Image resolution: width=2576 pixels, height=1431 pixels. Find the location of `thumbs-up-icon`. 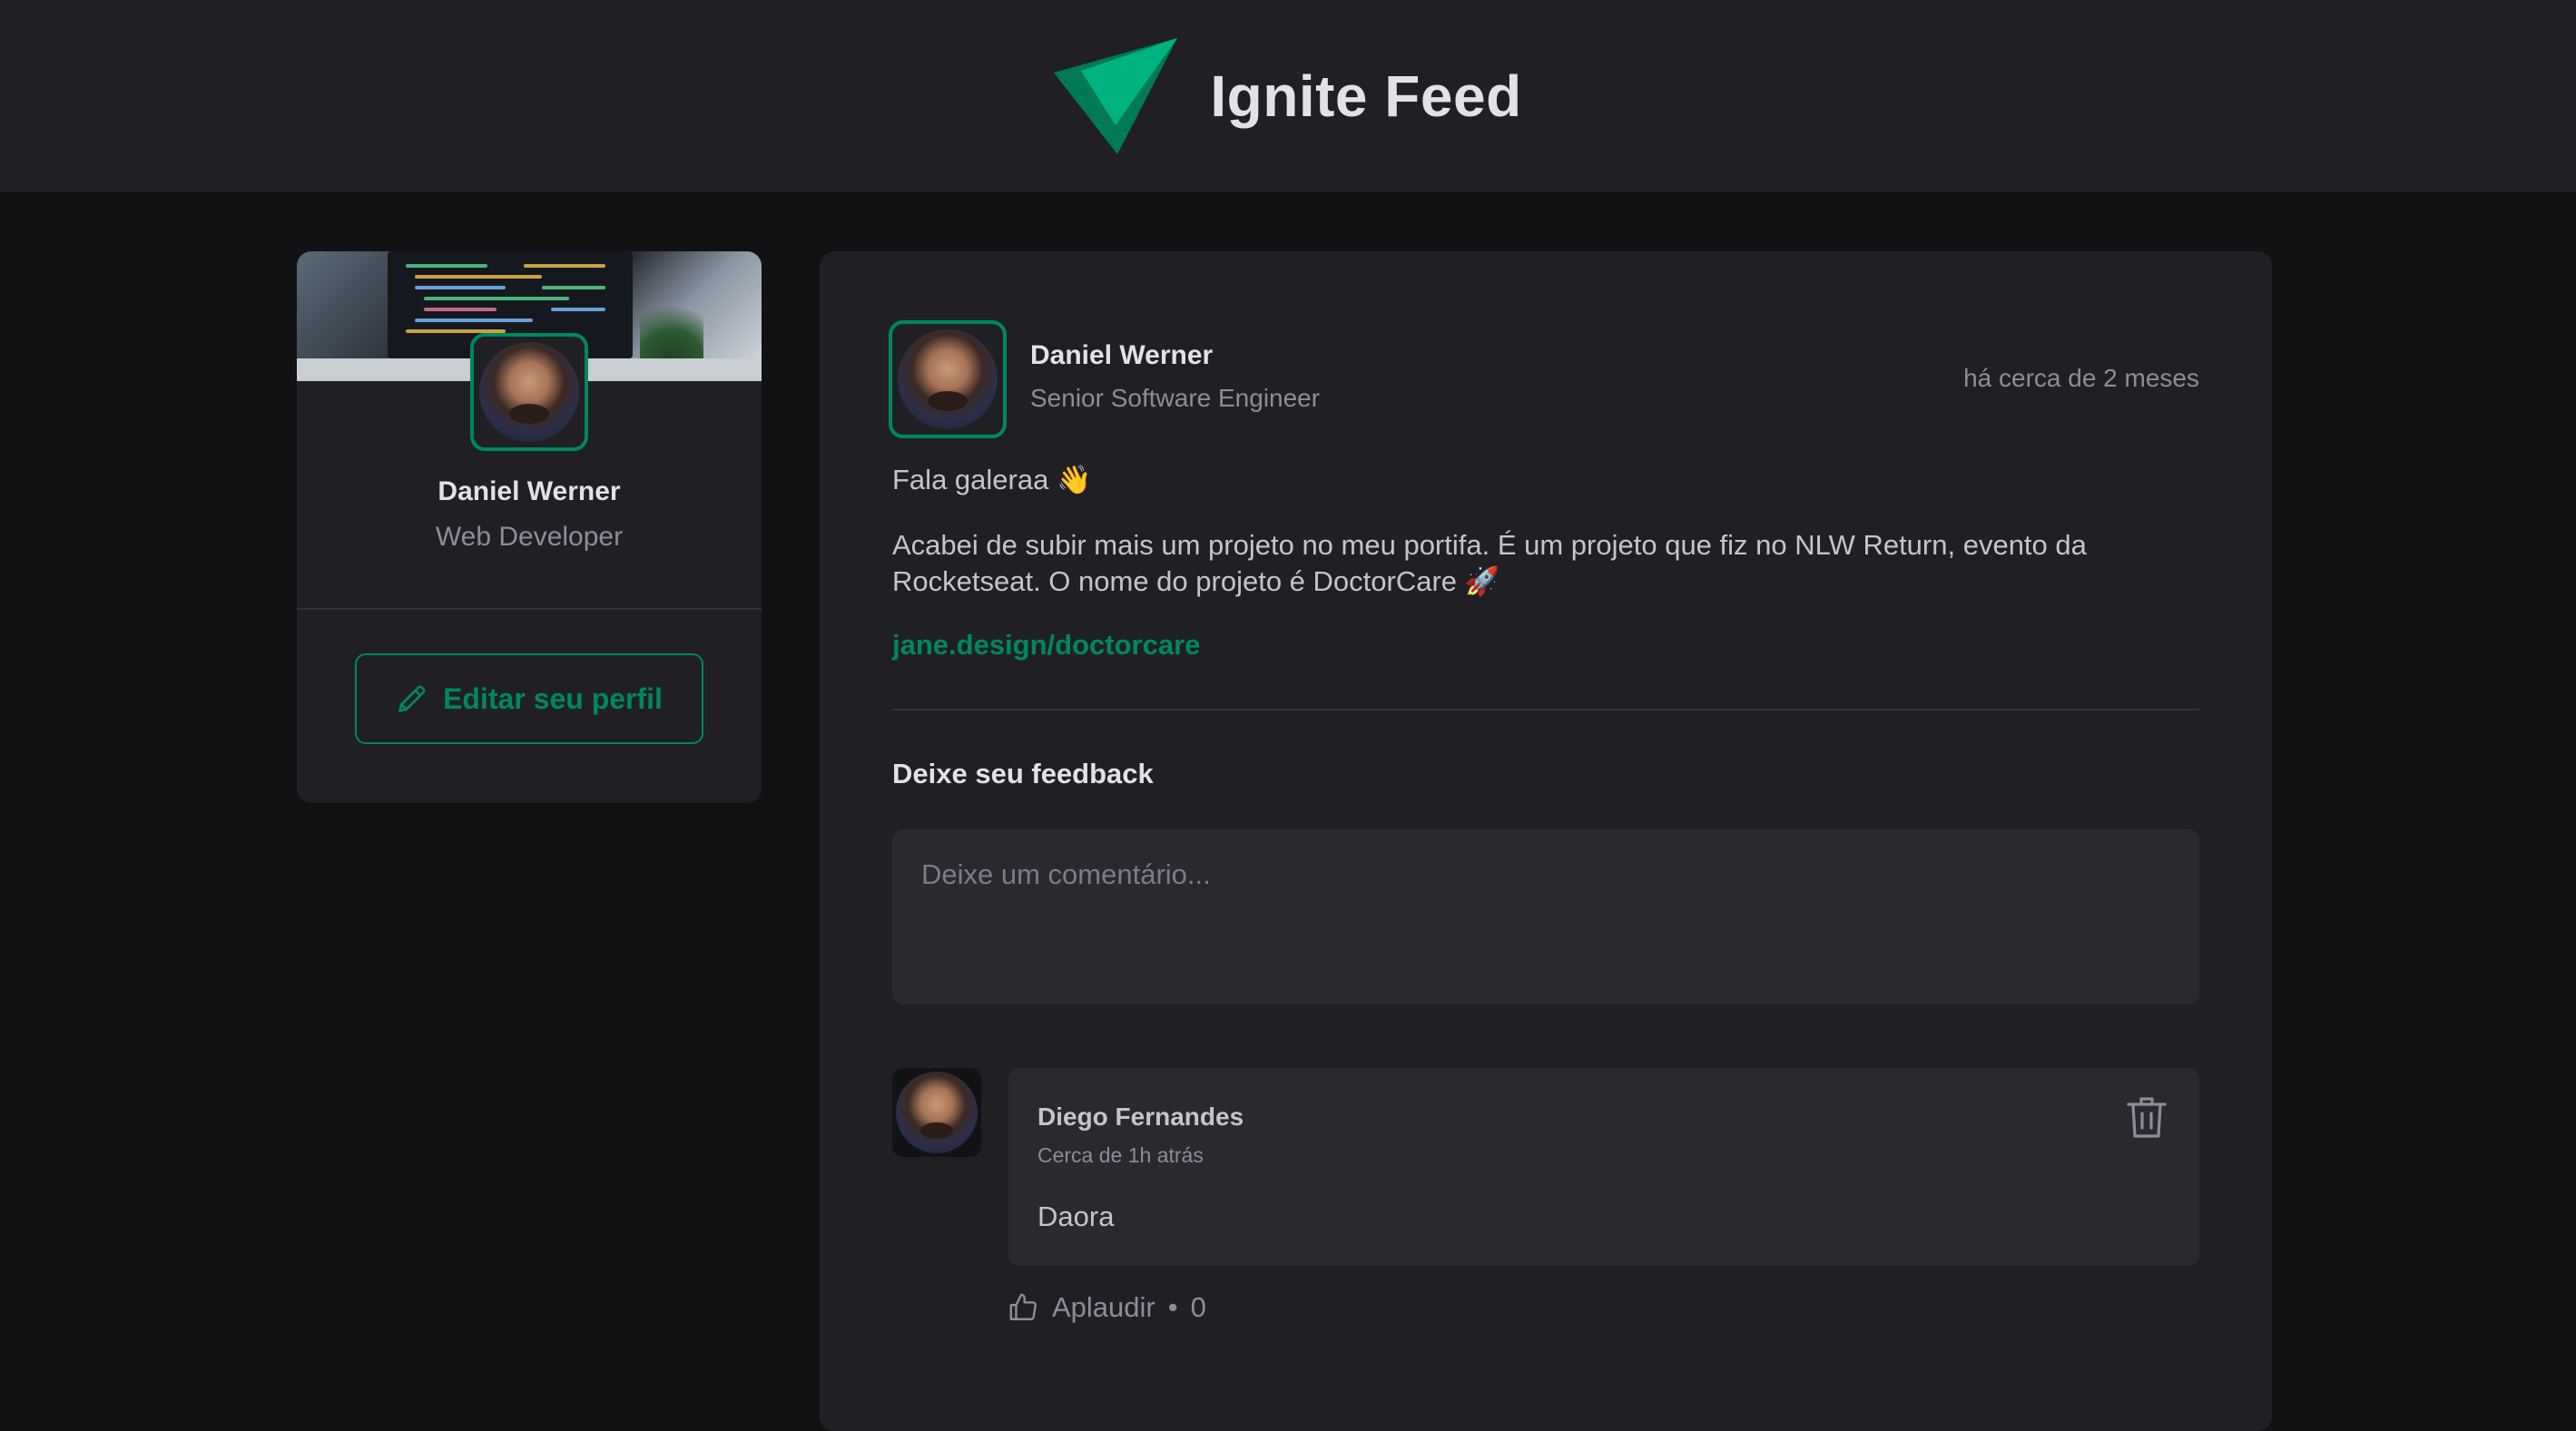

thumbs-up-icon is located at coordinates (1023, 1307).